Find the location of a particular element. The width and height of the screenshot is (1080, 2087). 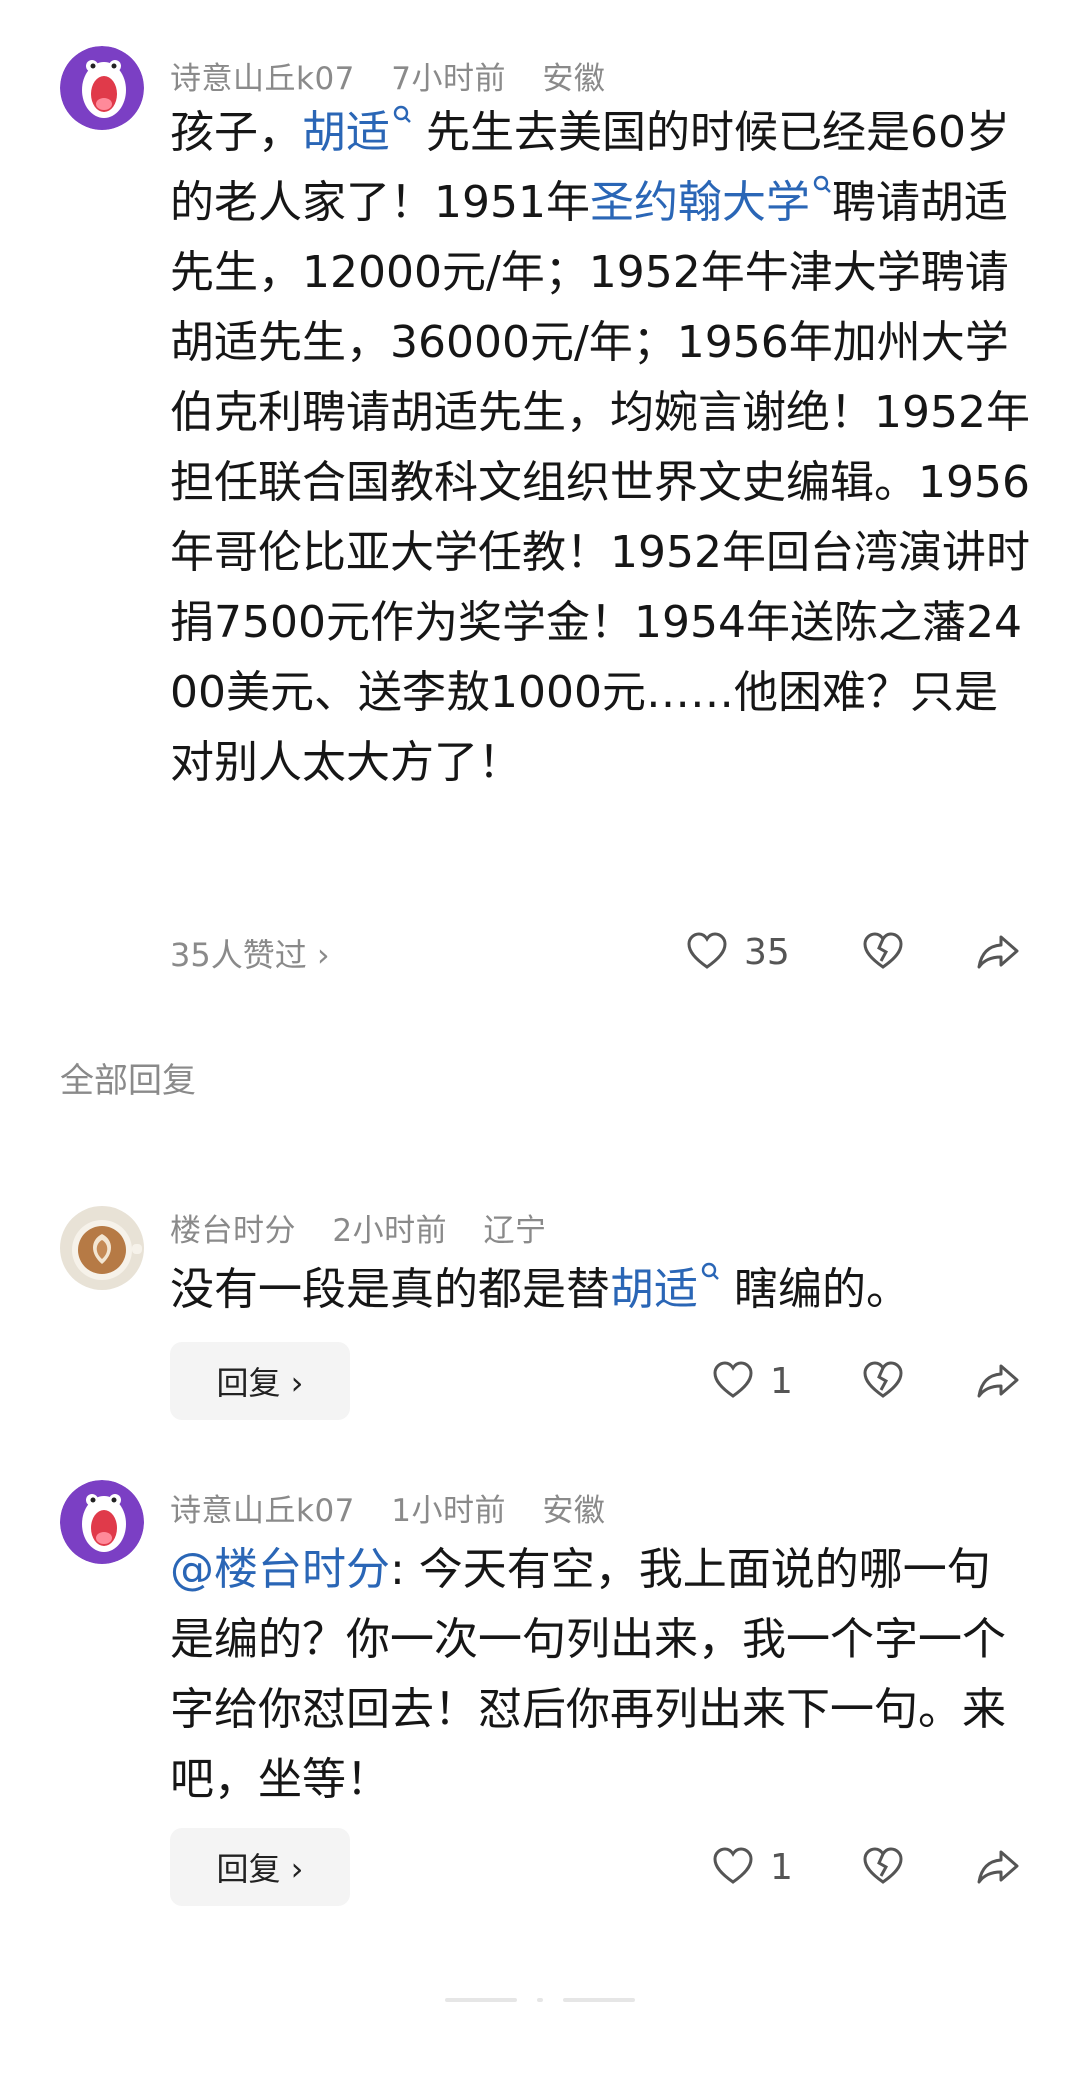

comment-text: 没有一段是真的都是替胡适 瞎编的。 is located at coordinates (600, 1290).